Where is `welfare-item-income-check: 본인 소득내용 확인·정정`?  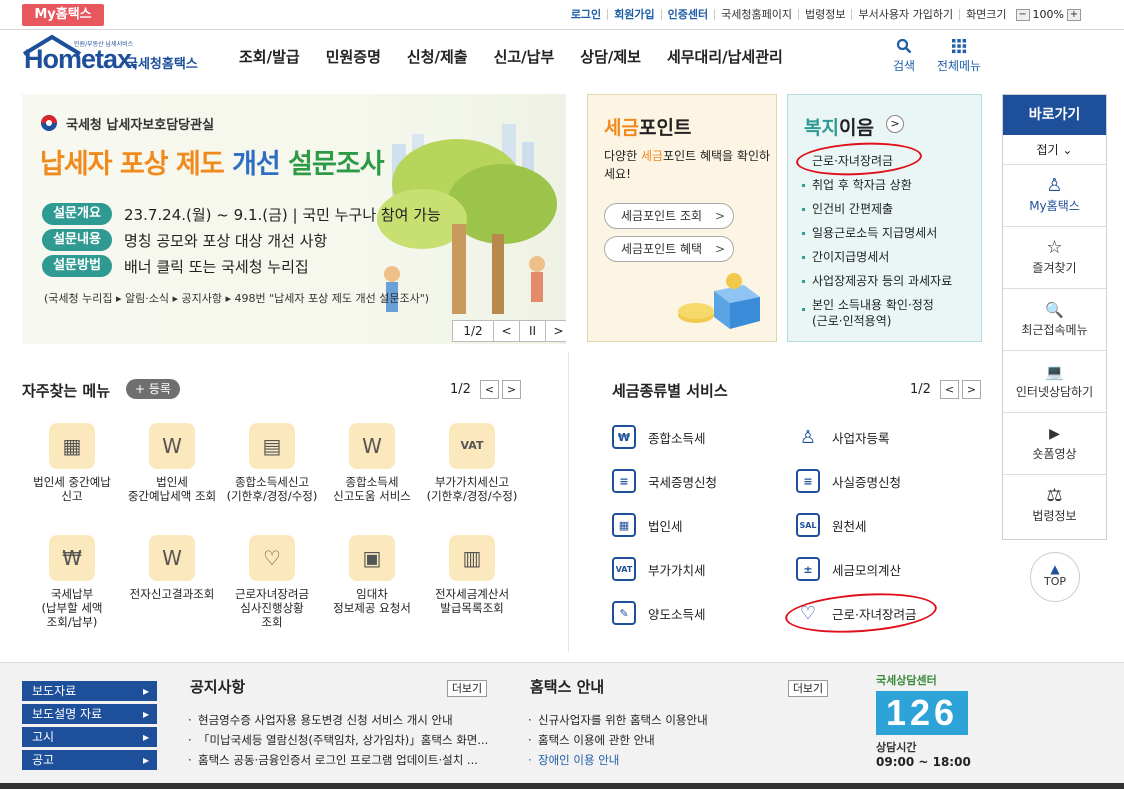 welfare-item-income-check: 본인 소득내용 확인·정정 is located at coordinates (876, 305).